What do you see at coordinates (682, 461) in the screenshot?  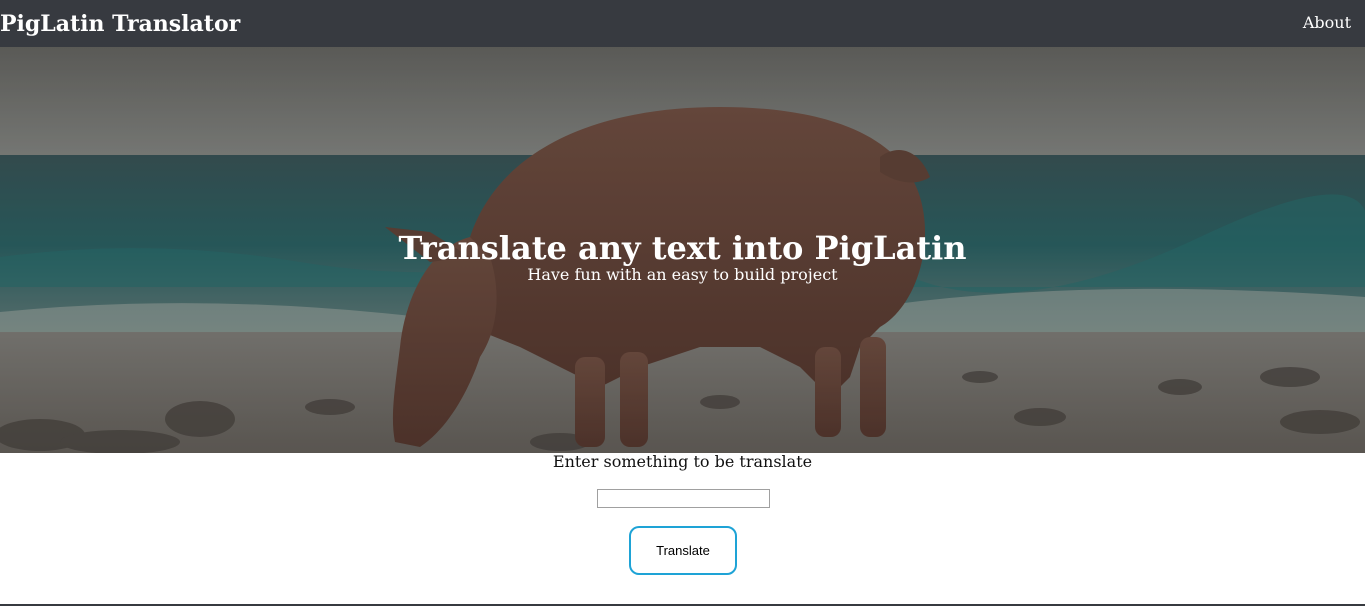 I see `input-prompt-label: Enter something to be translate` at bounding box center [682, 461].